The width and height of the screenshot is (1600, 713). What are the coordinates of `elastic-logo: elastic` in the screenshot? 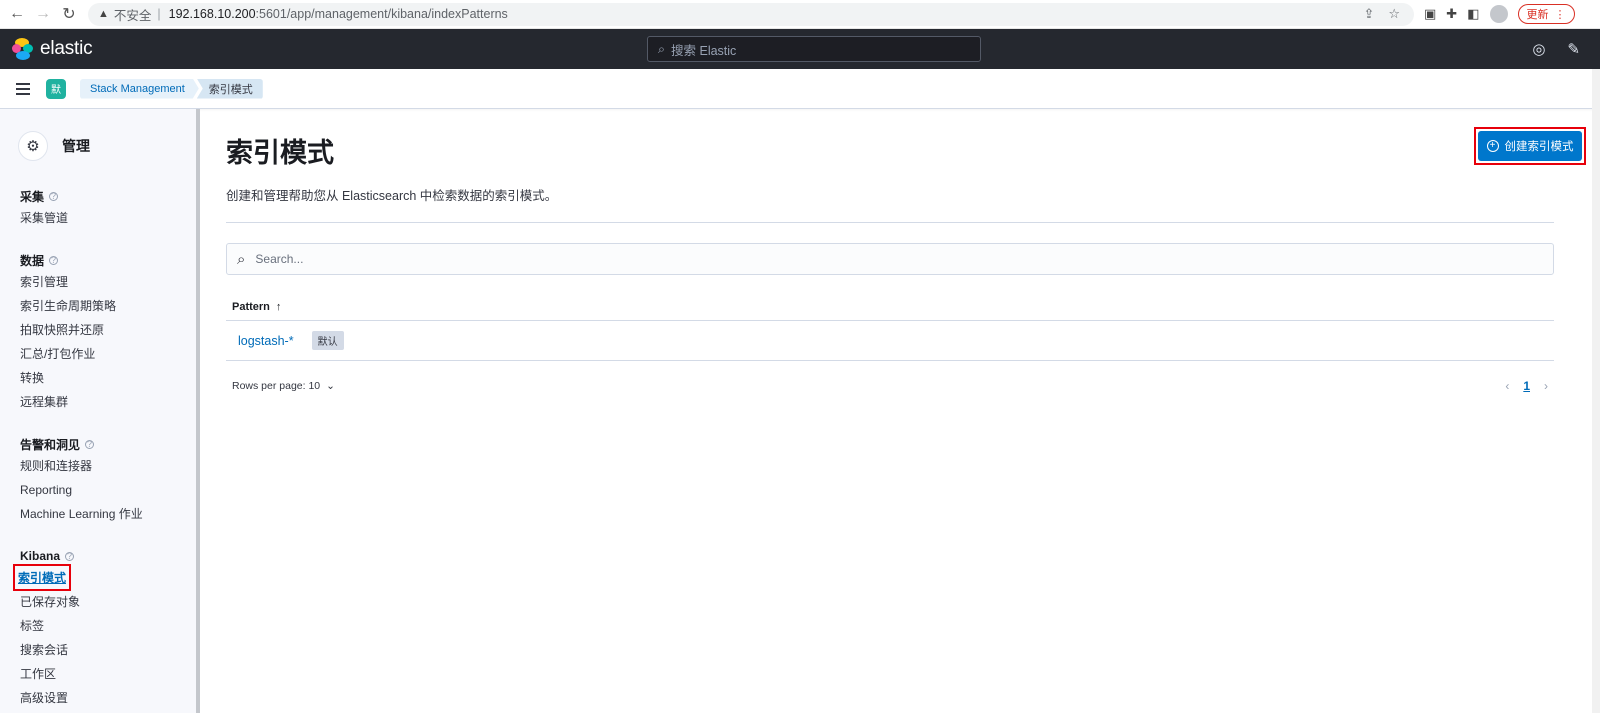 It's located at (52, 49).